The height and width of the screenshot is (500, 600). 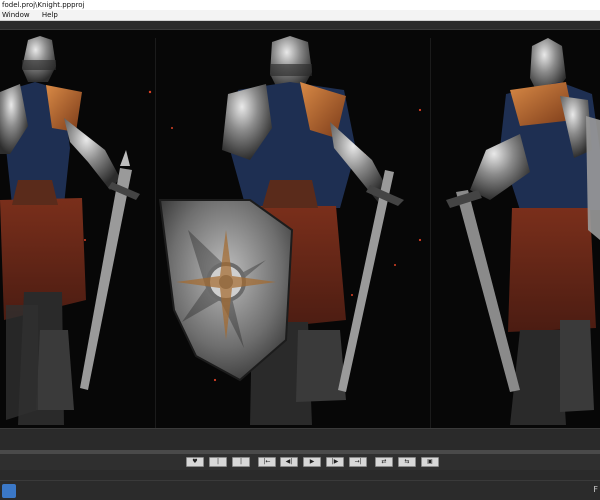 What do you see at coordinates (300, 475) in the screenshot?
I see `status-bar` at bounding box center [300, 475].